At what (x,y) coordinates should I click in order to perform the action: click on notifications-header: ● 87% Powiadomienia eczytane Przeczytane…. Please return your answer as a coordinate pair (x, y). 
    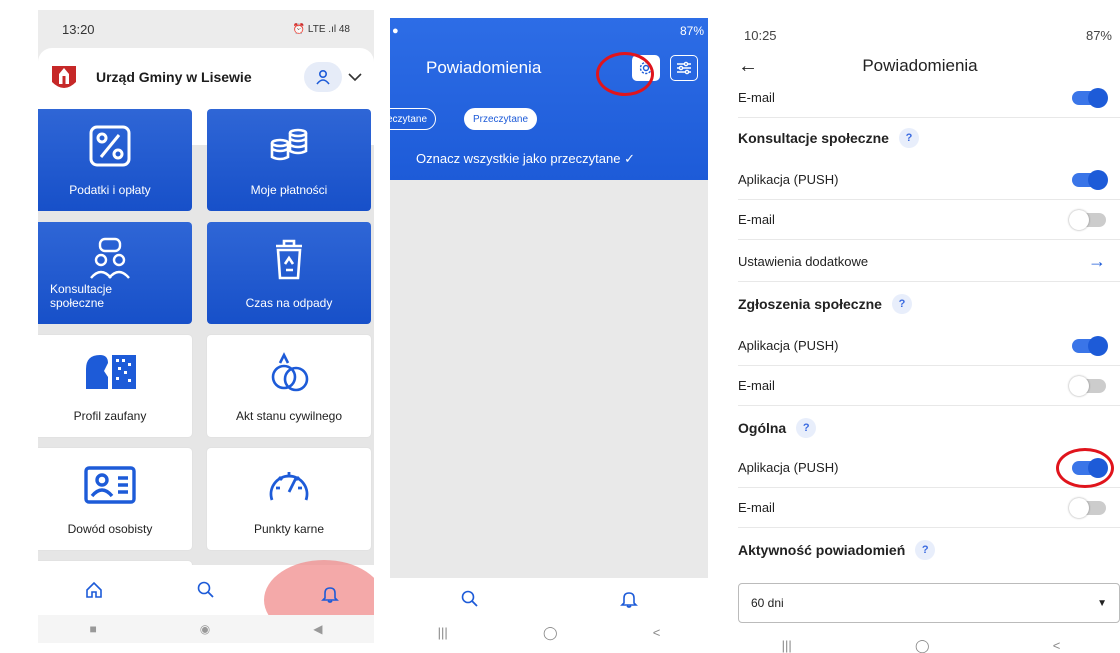
    Looking at the image, I should click on (549, 99).